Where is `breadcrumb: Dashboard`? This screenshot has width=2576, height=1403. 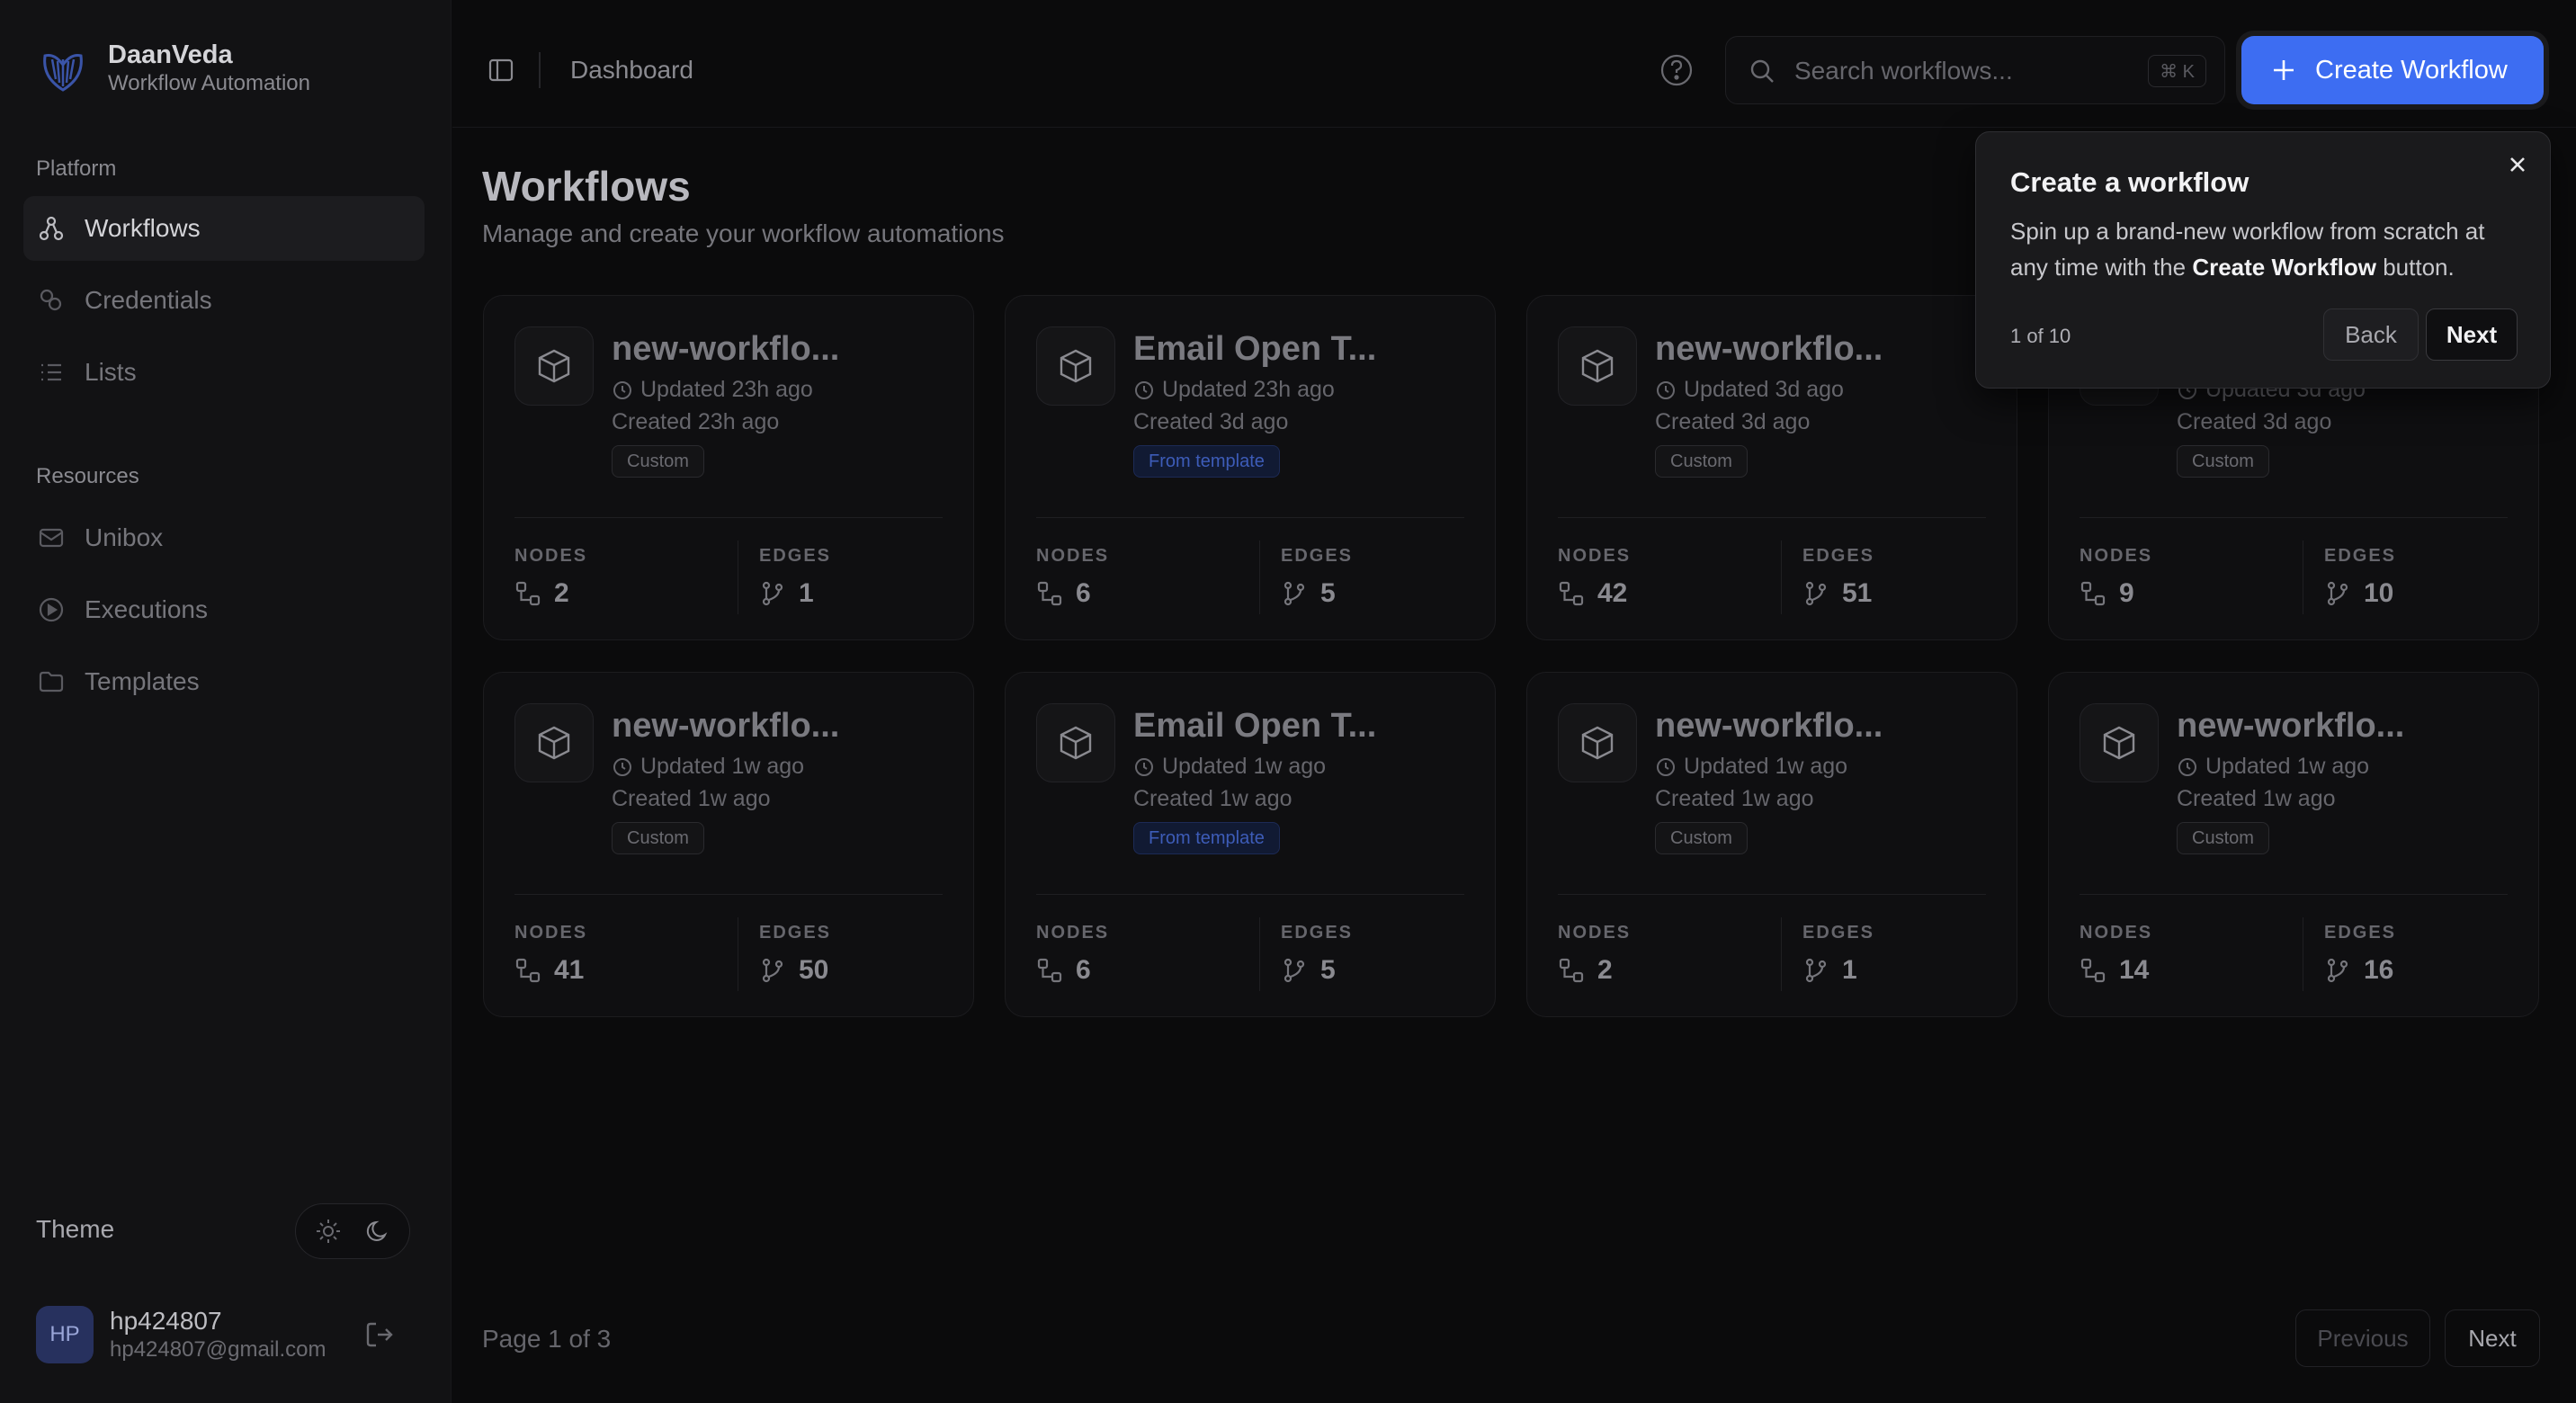
breadcrumb: Dashboard is located at coordinates (631, 70).